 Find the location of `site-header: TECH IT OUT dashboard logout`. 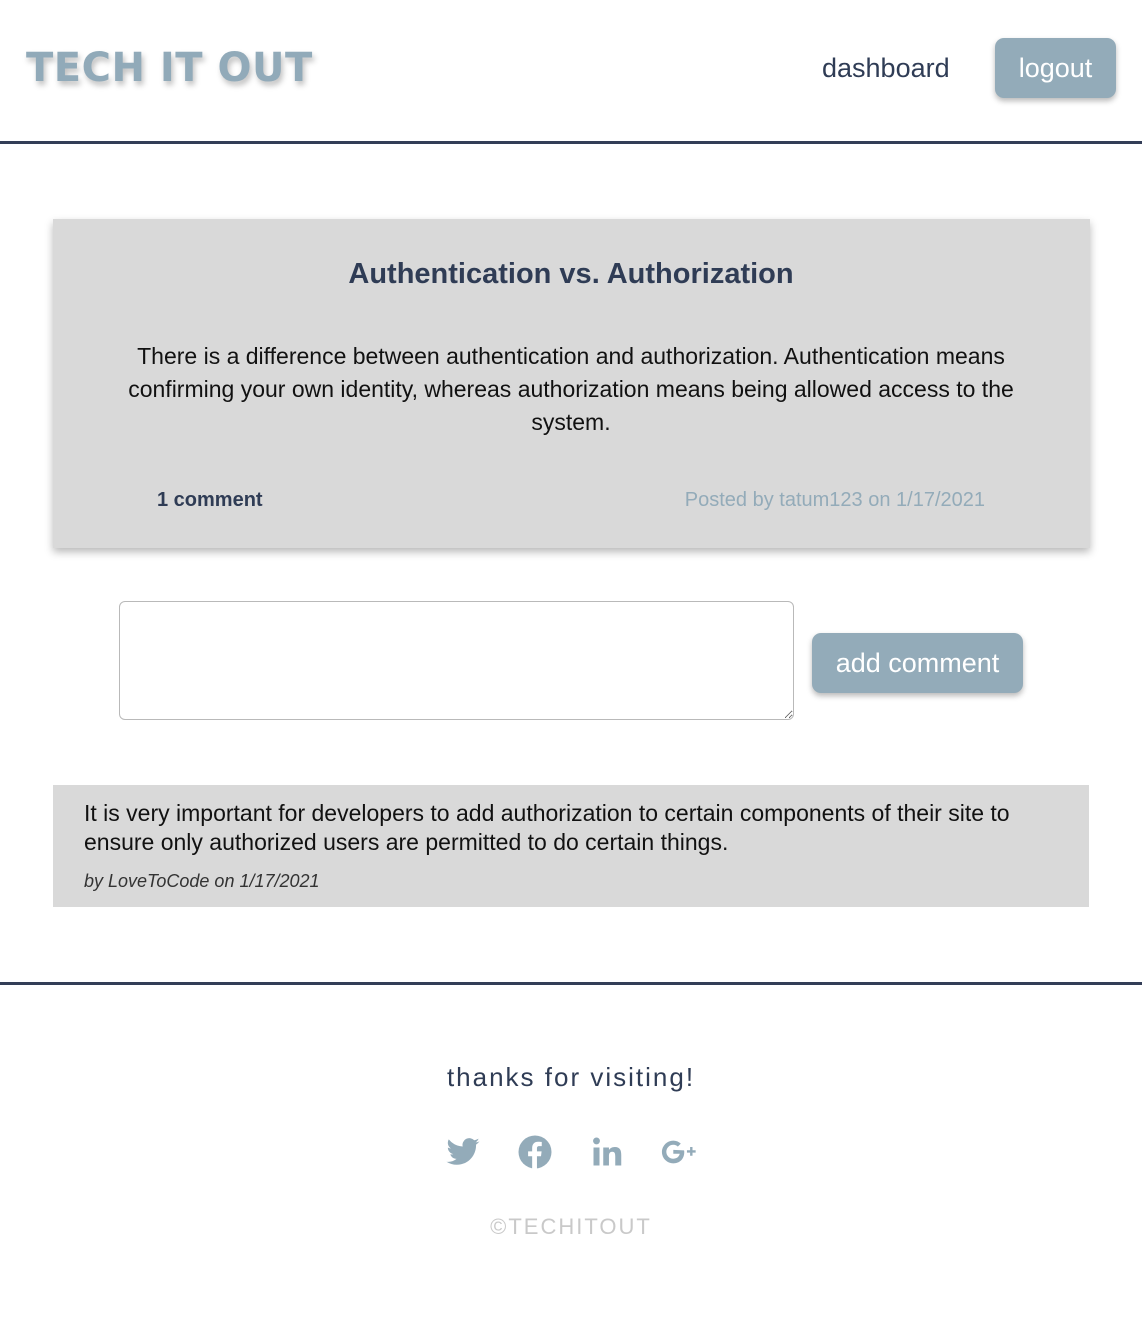

site-header: TECH IT OUT dashboard logout is located at coordinates (571, 72).